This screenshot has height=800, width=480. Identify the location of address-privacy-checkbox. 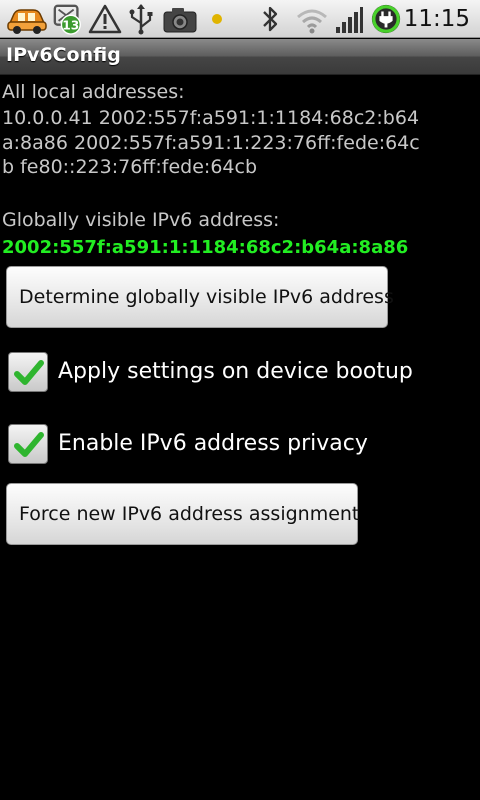
(28, 444).